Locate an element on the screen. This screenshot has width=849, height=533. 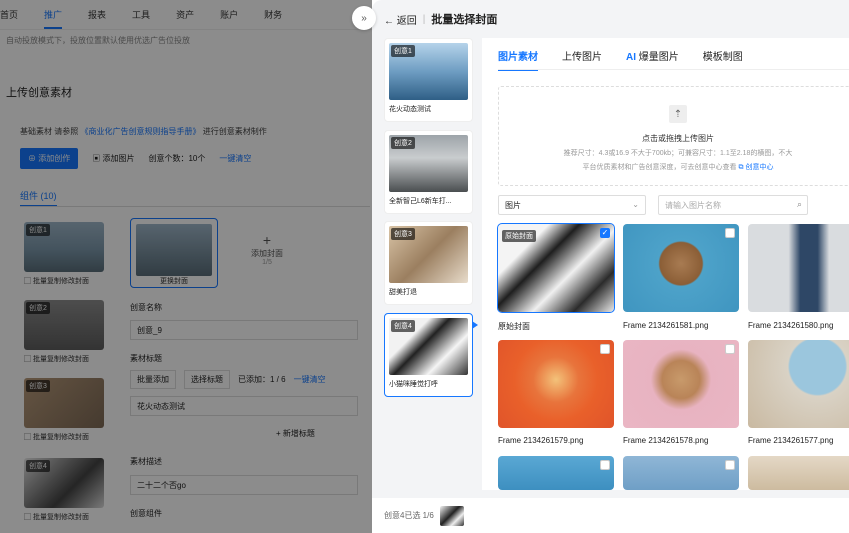
back-button: ← 返回 is located at coordinates (400, 19).